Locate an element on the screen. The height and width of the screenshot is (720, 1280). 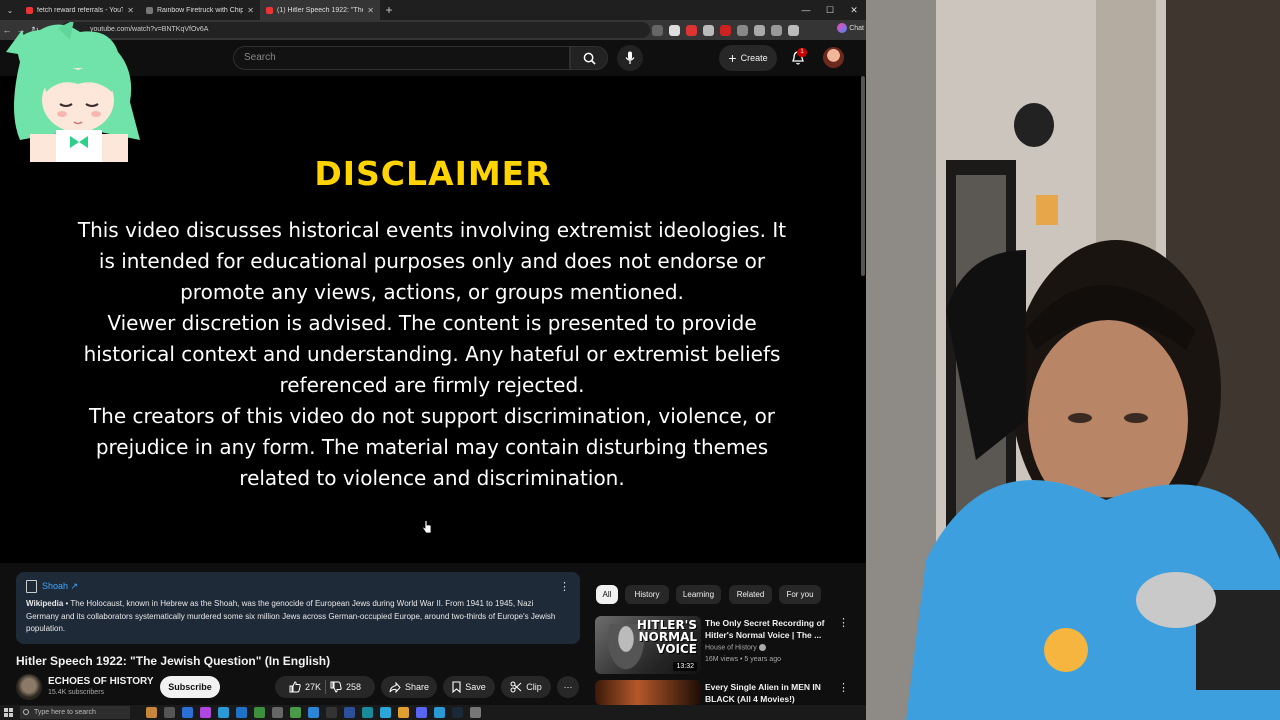
dislike-icon is located at coordinates (336, 687).